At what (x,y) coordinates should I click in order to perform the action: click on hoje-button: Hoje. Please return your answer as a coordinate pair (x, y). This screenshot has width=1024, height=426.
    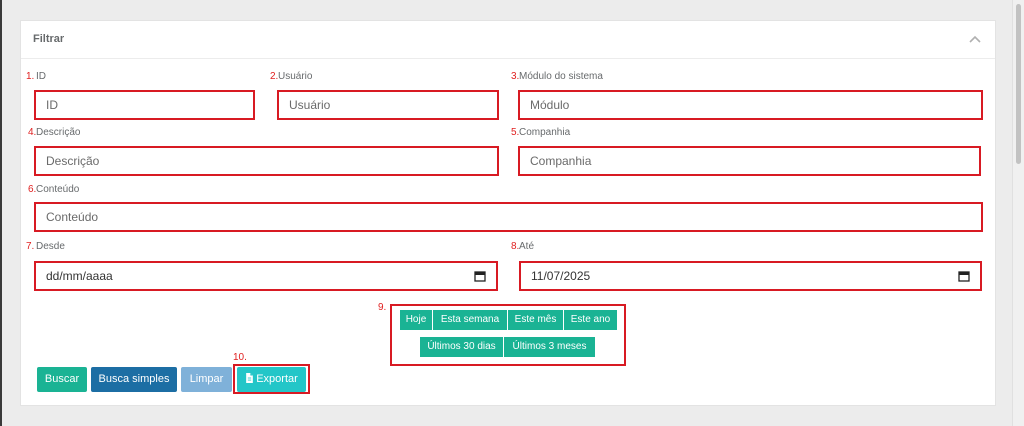
    Looking at the image, I should click on (416, 320).